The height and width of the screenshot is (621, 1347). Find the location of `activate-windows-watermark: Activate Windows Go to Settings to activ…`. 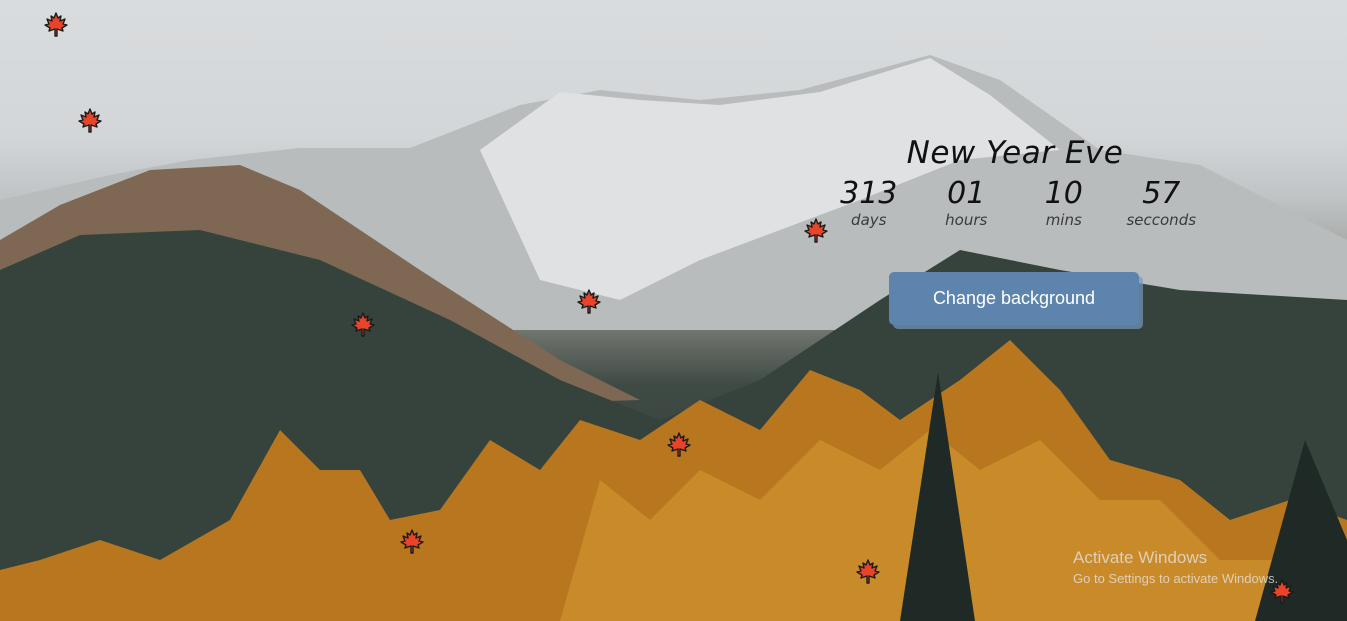

activate-windows-watermark: Activate Windows Go to Settings to activ… is located at coordinates (1175, 567).